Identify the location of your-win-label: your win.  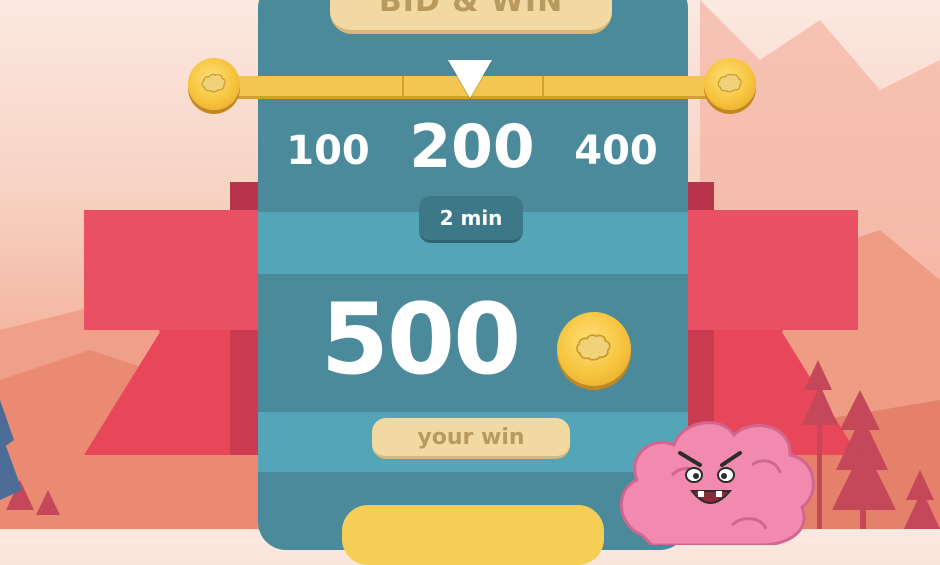
(471, 438).